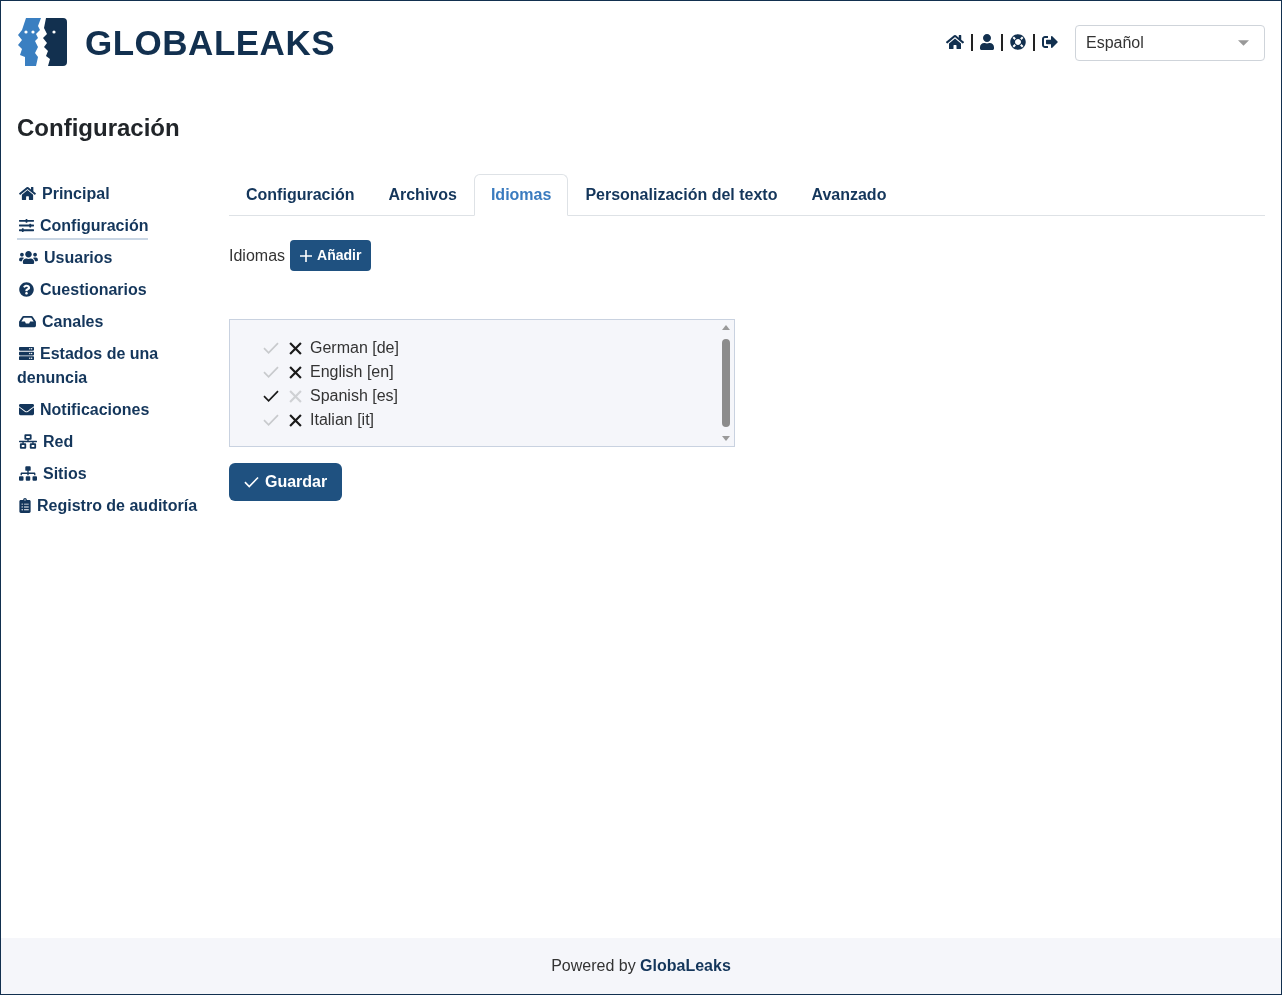 Image resolution: width=1282 pixels, height=995 pixels. Describe the element at coordinates (354, 348) in the screenshot. I see `language-name: German [de]` at that location.